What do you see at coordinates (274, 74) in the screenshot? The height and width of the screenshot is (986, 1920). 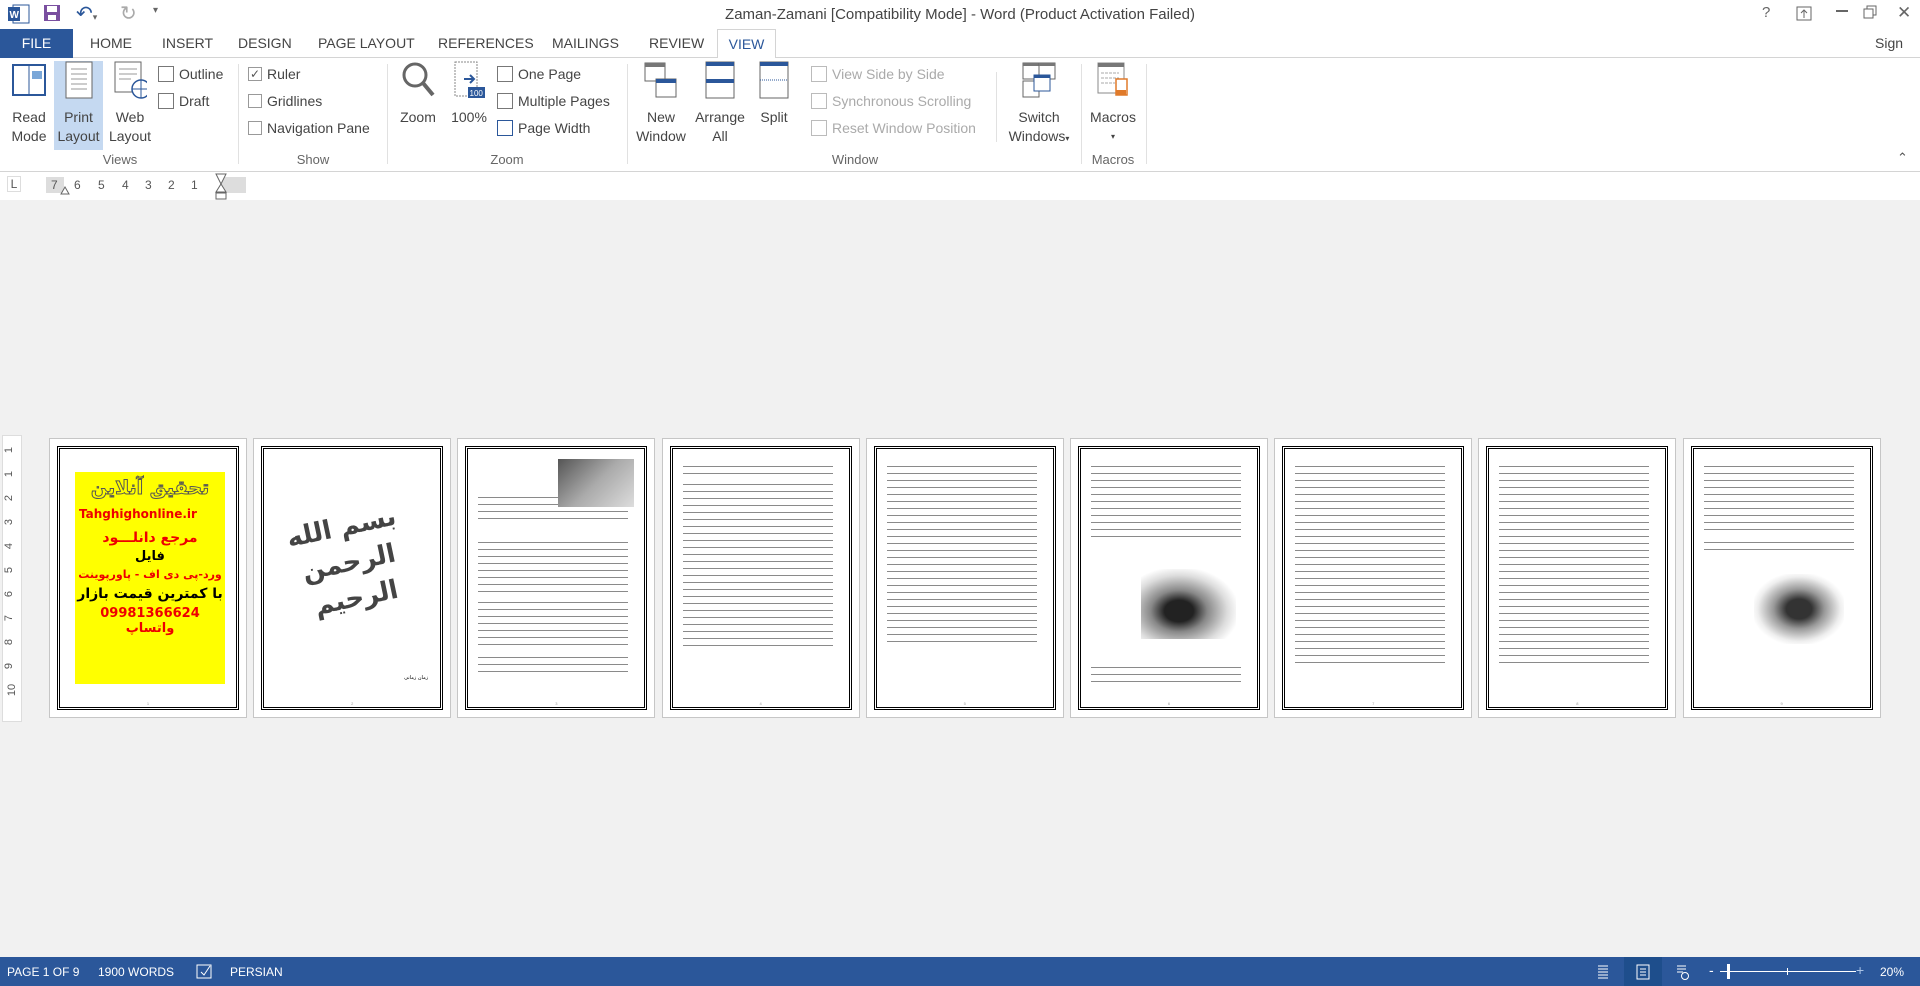 I see `ruler-checkbox: ✓ Ruler` at bounding box center [274, 74].